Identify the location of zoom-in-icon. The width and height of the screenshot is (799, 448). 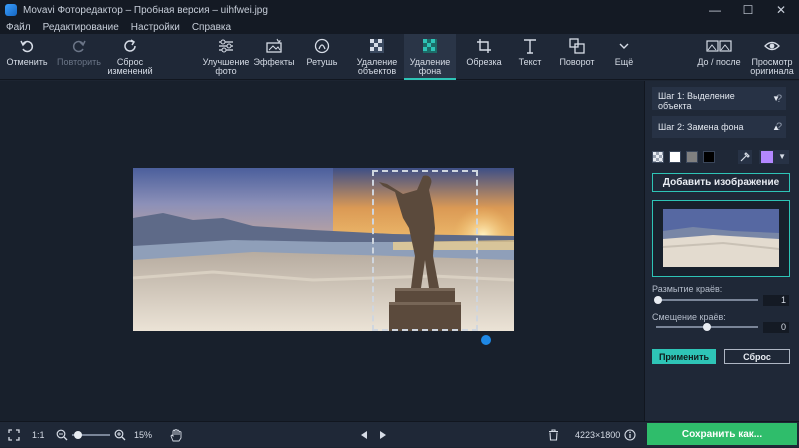
(120, 435).